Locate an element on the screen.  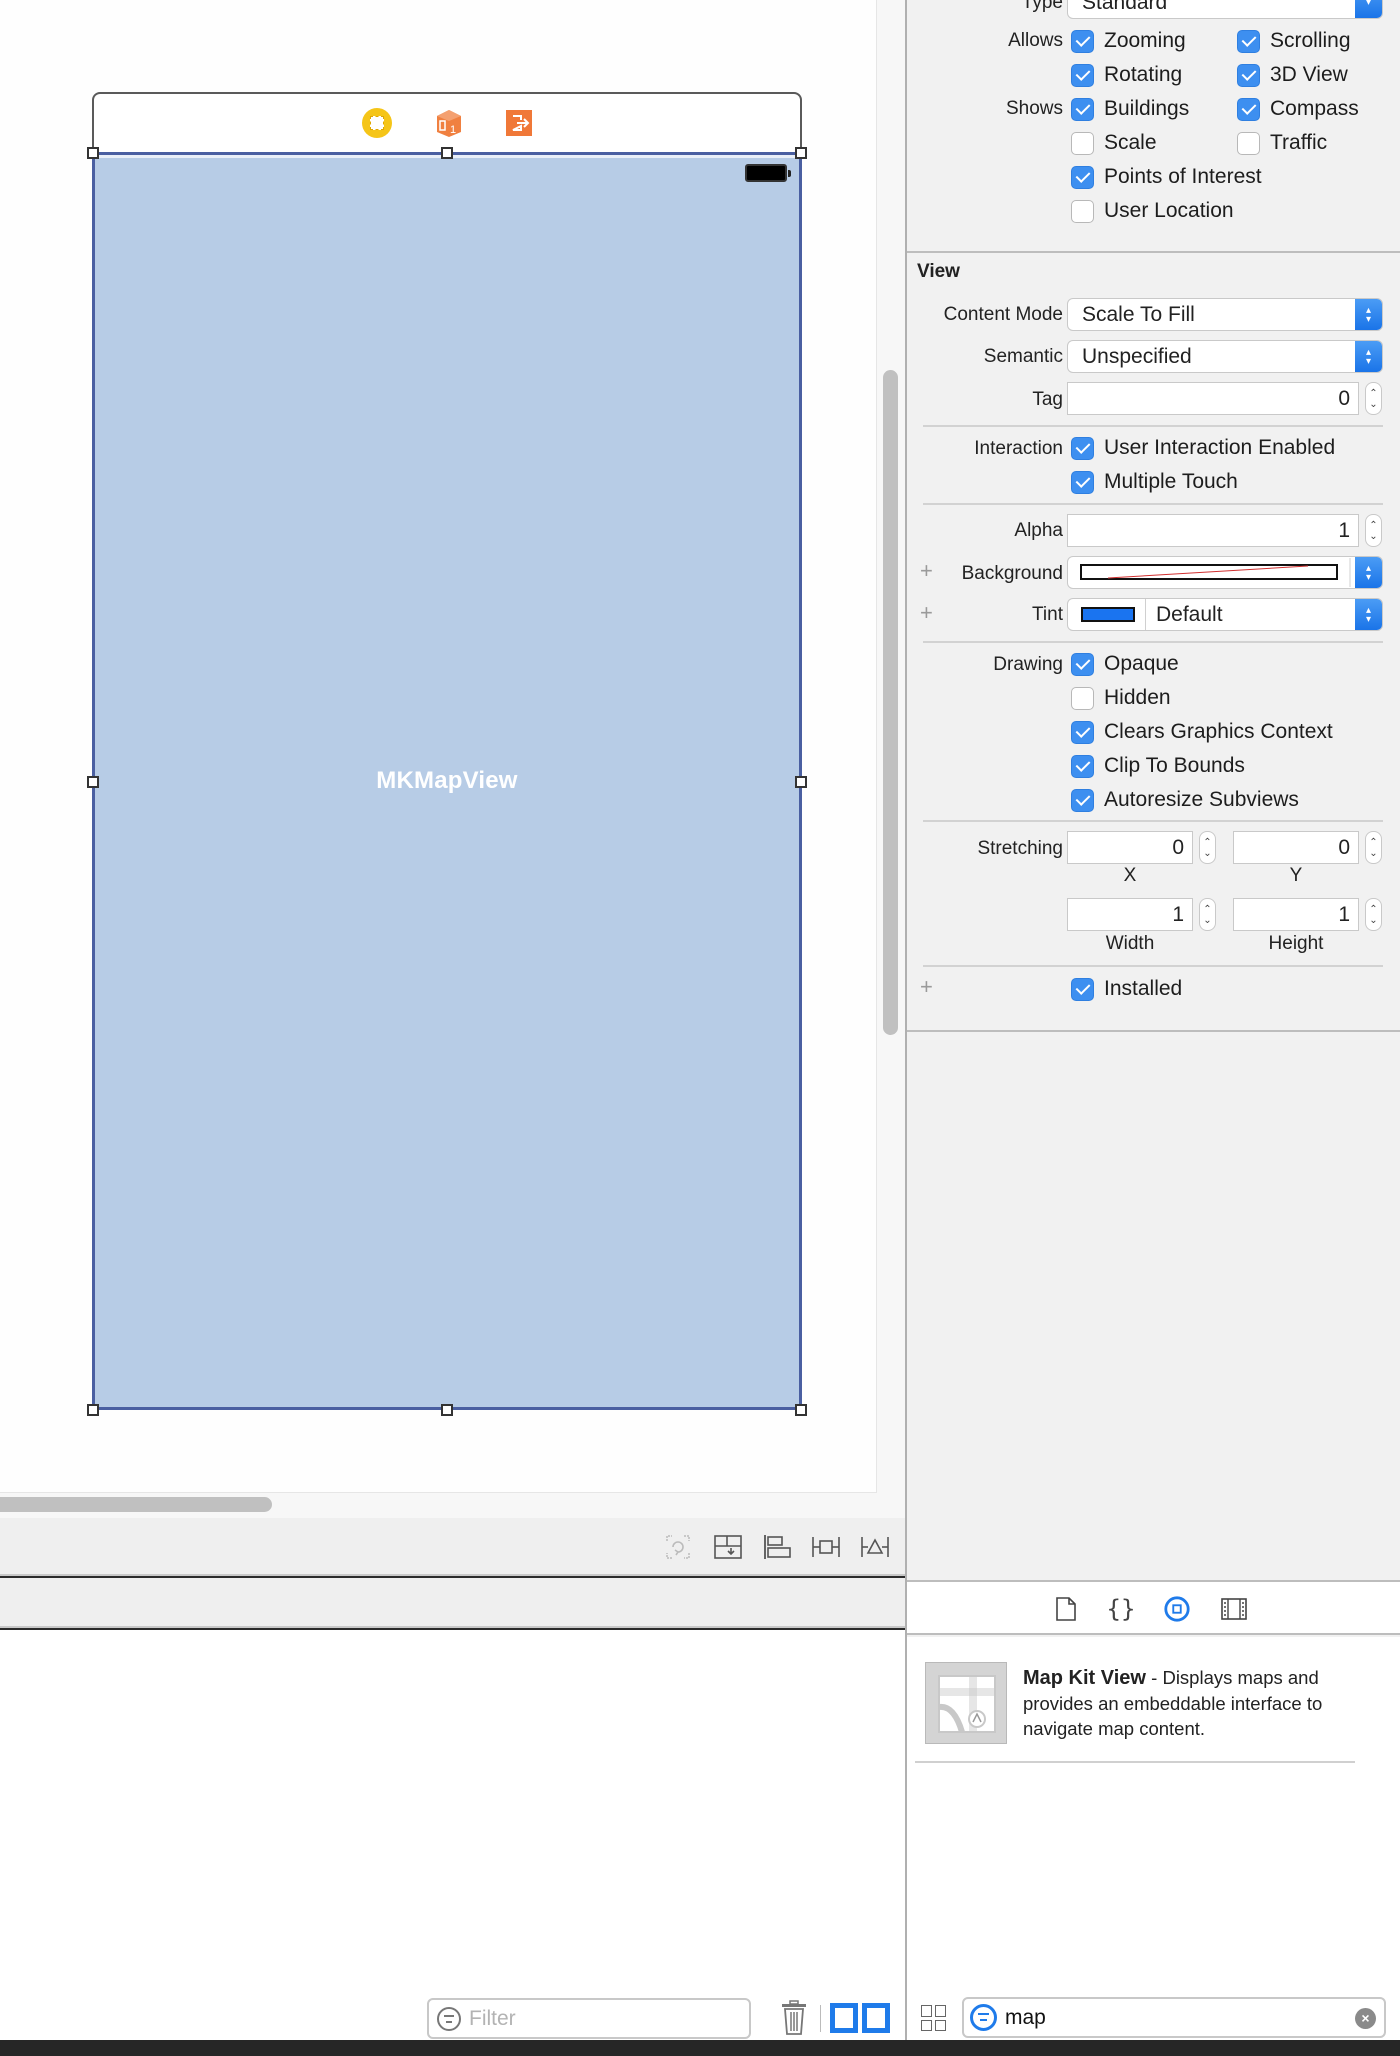
debug-console-area is located at coordinates (452, 1835).